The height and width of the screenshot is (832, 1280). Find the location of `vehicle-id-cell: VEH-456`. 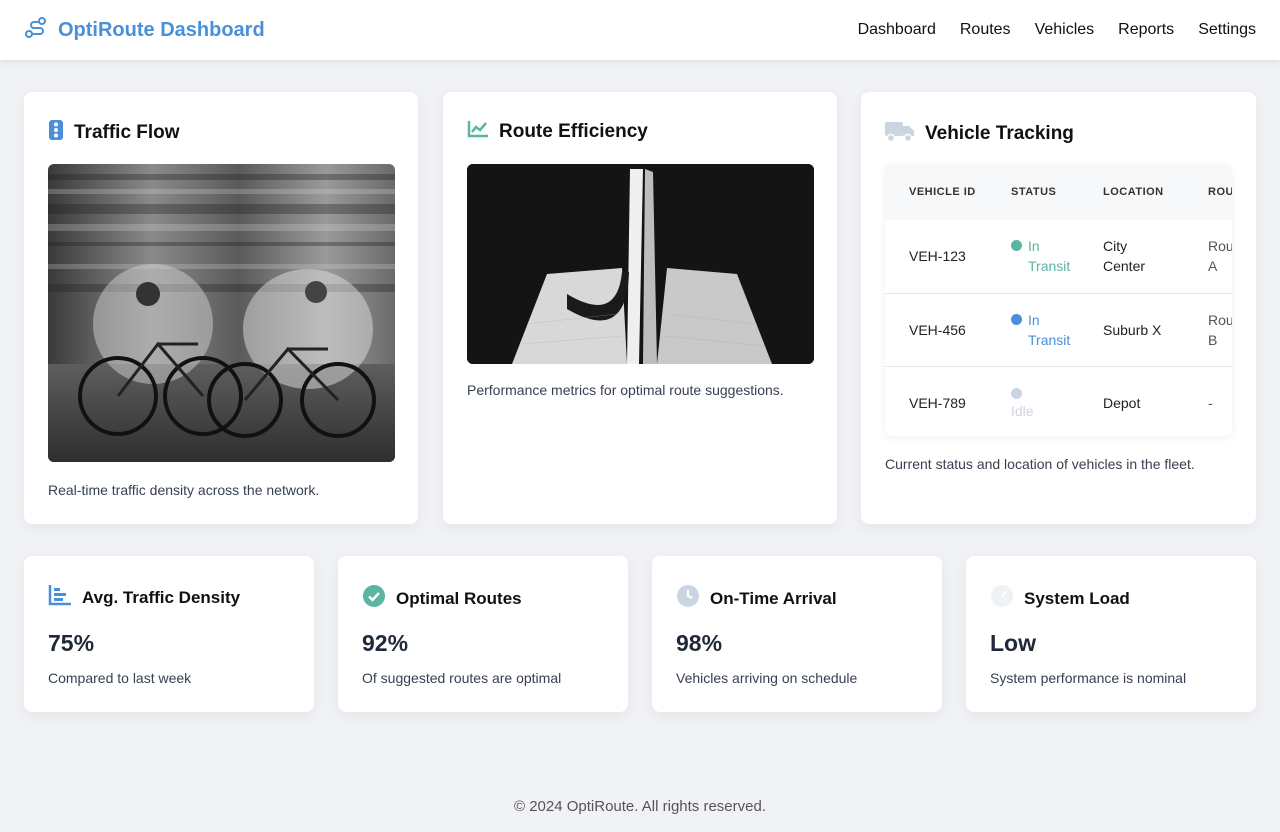

vehicle-id-cell: VEH-456 is located at coordinates (936, 330).